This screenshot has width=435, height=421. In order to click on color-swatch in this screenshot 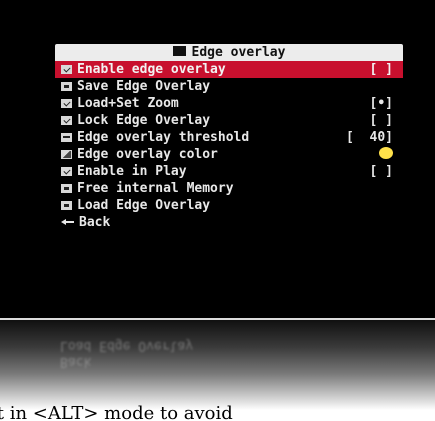, I will do `click(386, 154)`.